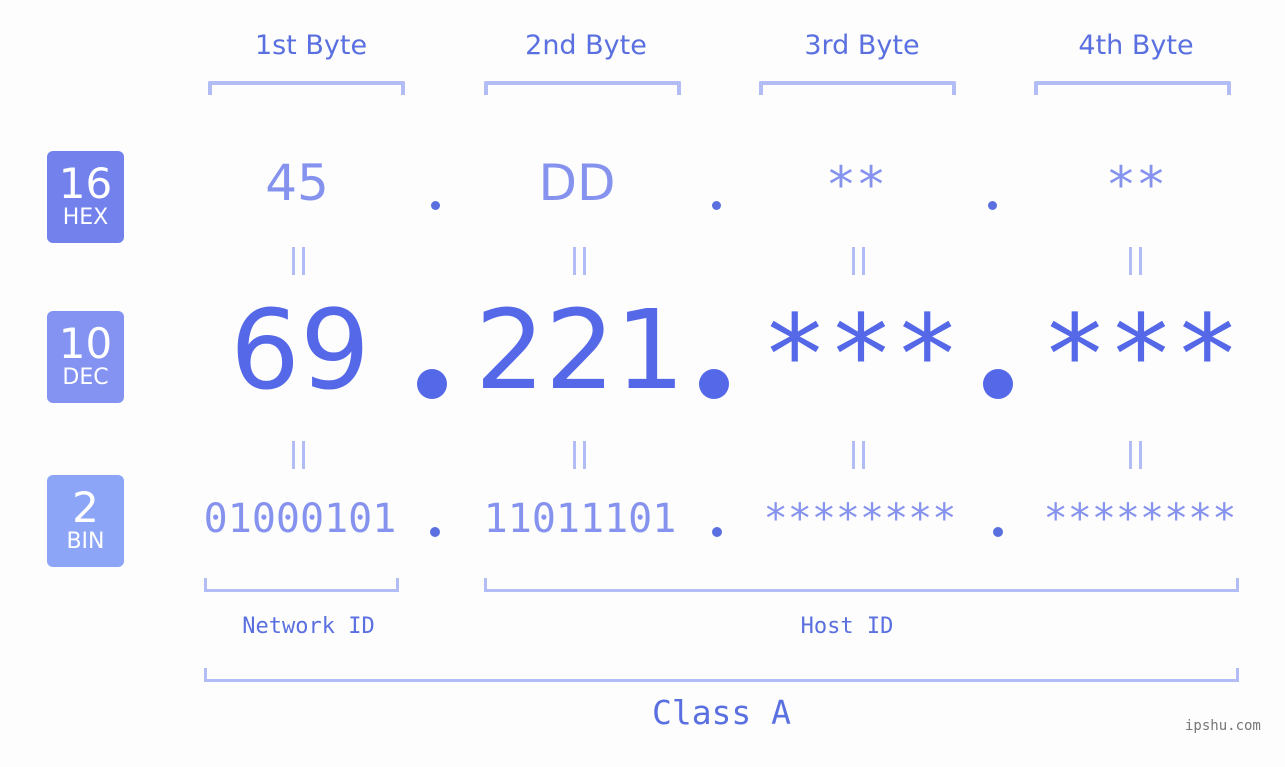 Image resolution: width=1285 pixels, height=767 pixels. I want to click on dec-badge: 10 DEC, so click(85, 357).